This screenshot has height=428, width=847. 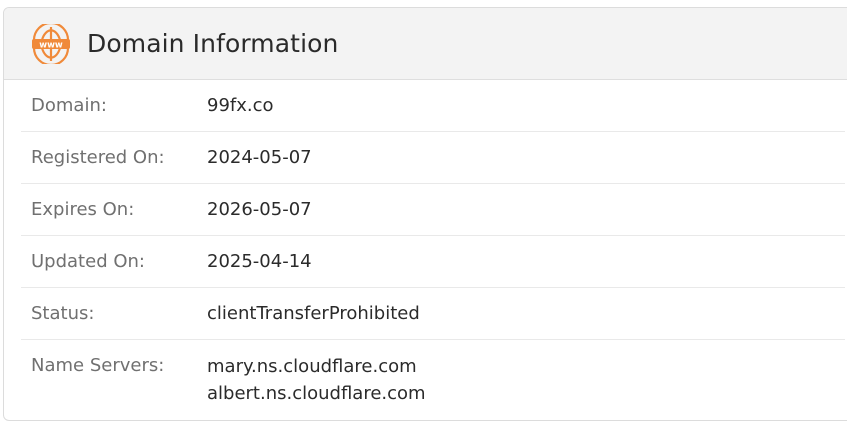 What do you see at coordinates (259, 209) in the screenshot?
I see `row-value: 2026-05-07` at bounding box center [259, 209].